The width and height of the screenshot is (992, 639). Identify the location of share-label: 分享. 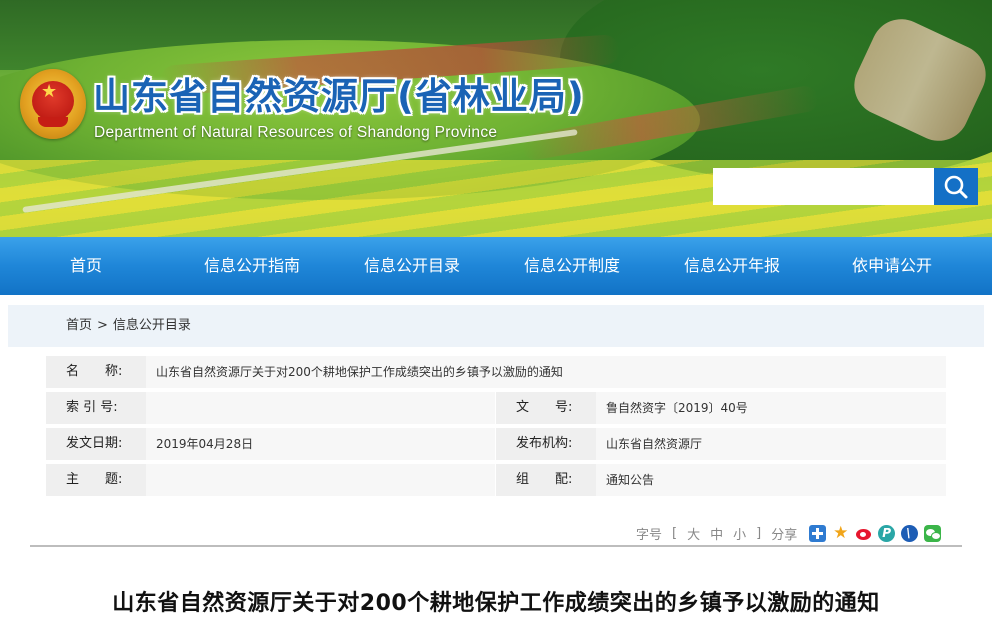
(784, 535).